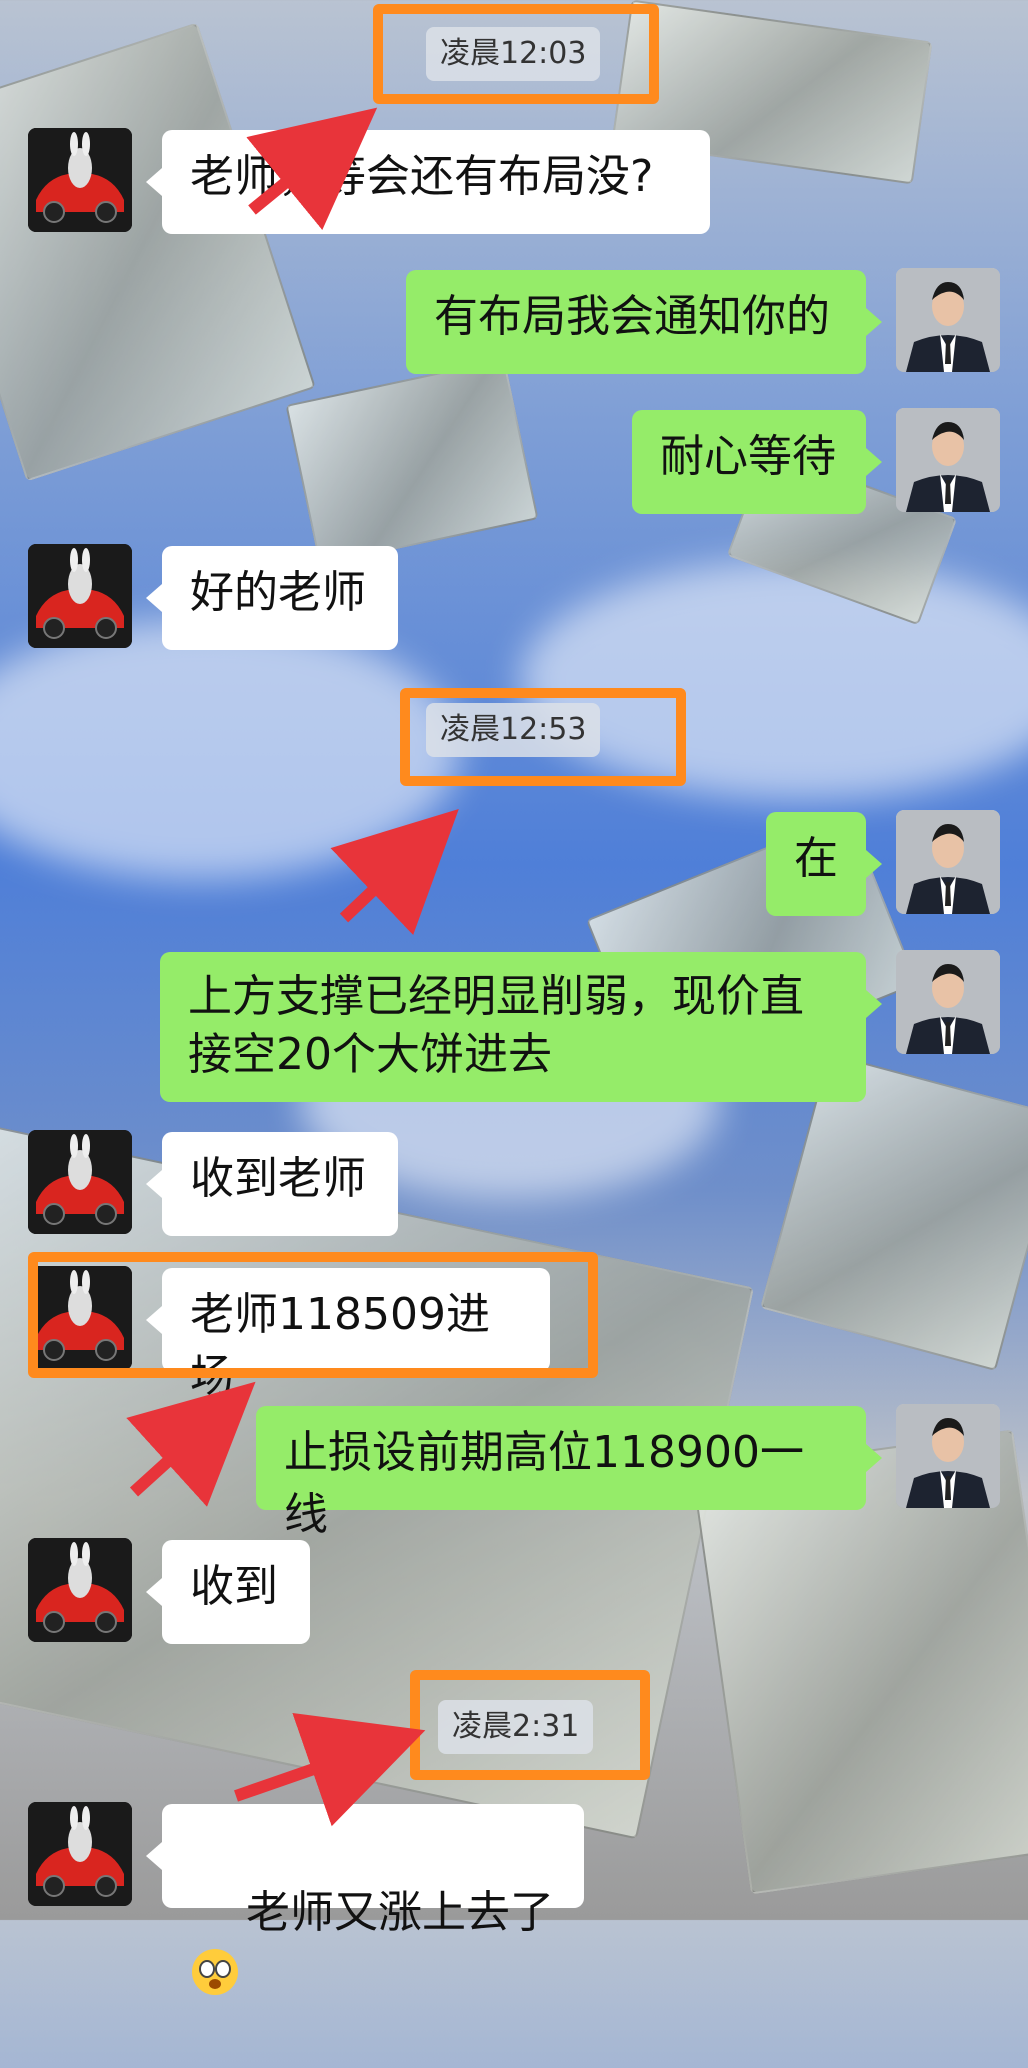 This screenshot has width=1028, height=2068. Describe the element at coordinates (428, 182) in the screenshot. I see `message-bubble: 老师，等会还有布局没?` at that location.